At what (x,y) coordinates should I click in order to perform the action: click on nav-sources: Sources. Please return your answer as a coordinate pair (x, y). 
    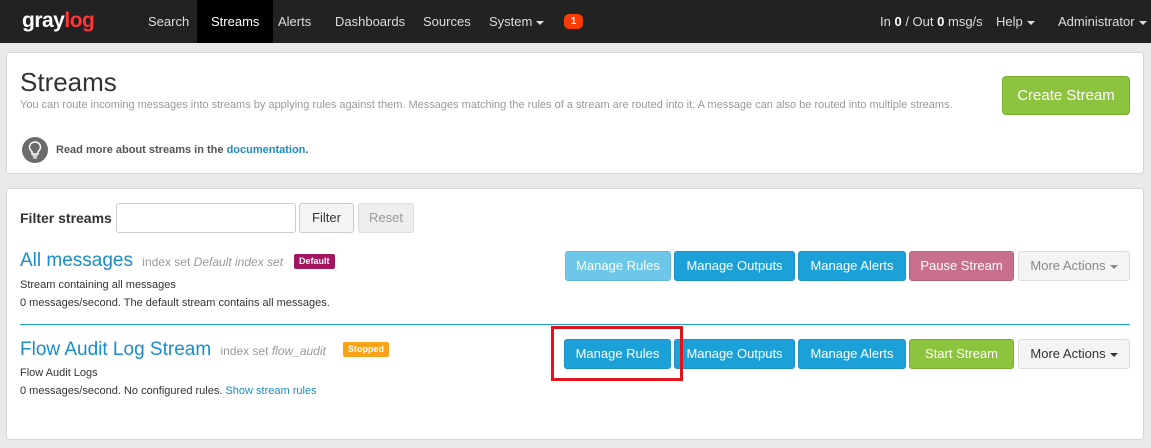
    Looking at the image, I should click on (447, 21).